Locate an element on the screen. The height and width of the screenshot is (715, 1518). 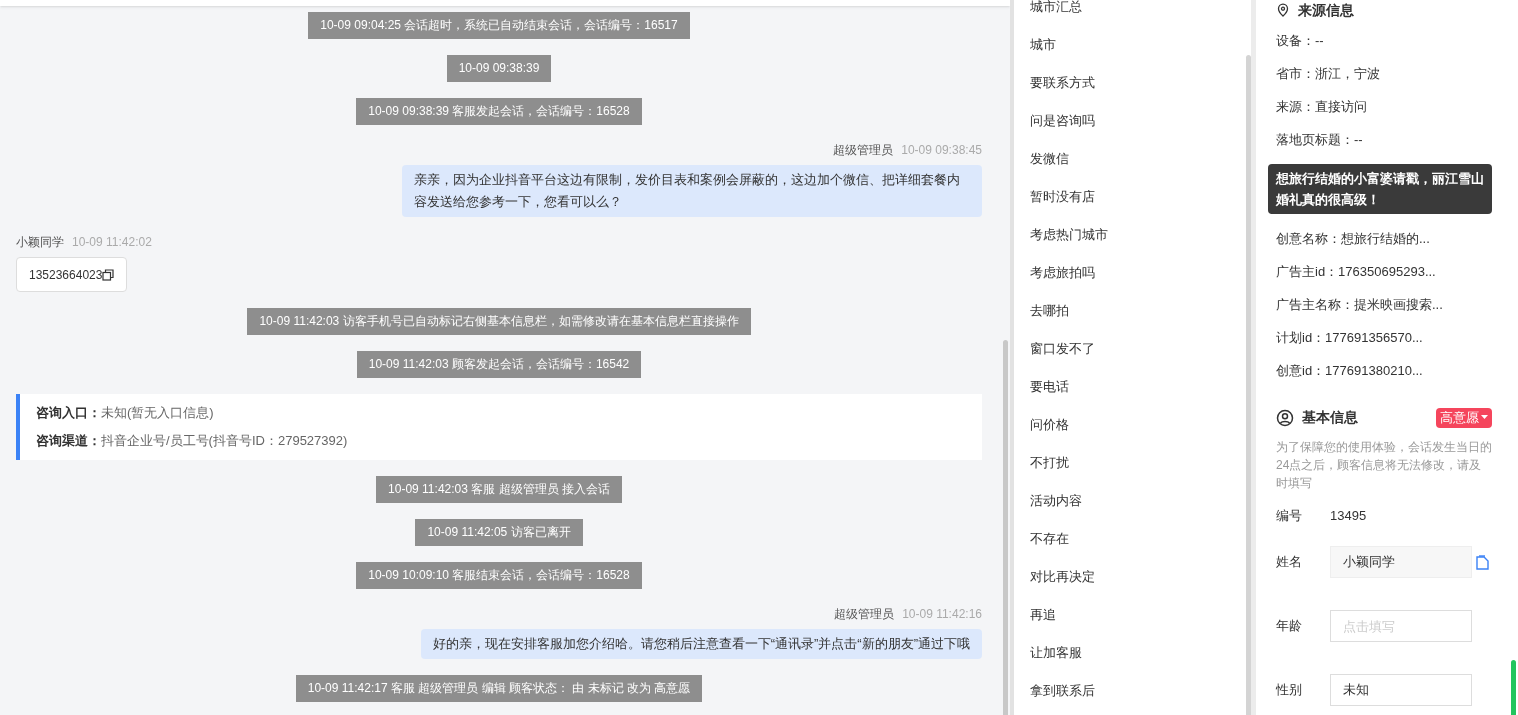
field-label: 年龄 is located at coordinates (1289, 626).